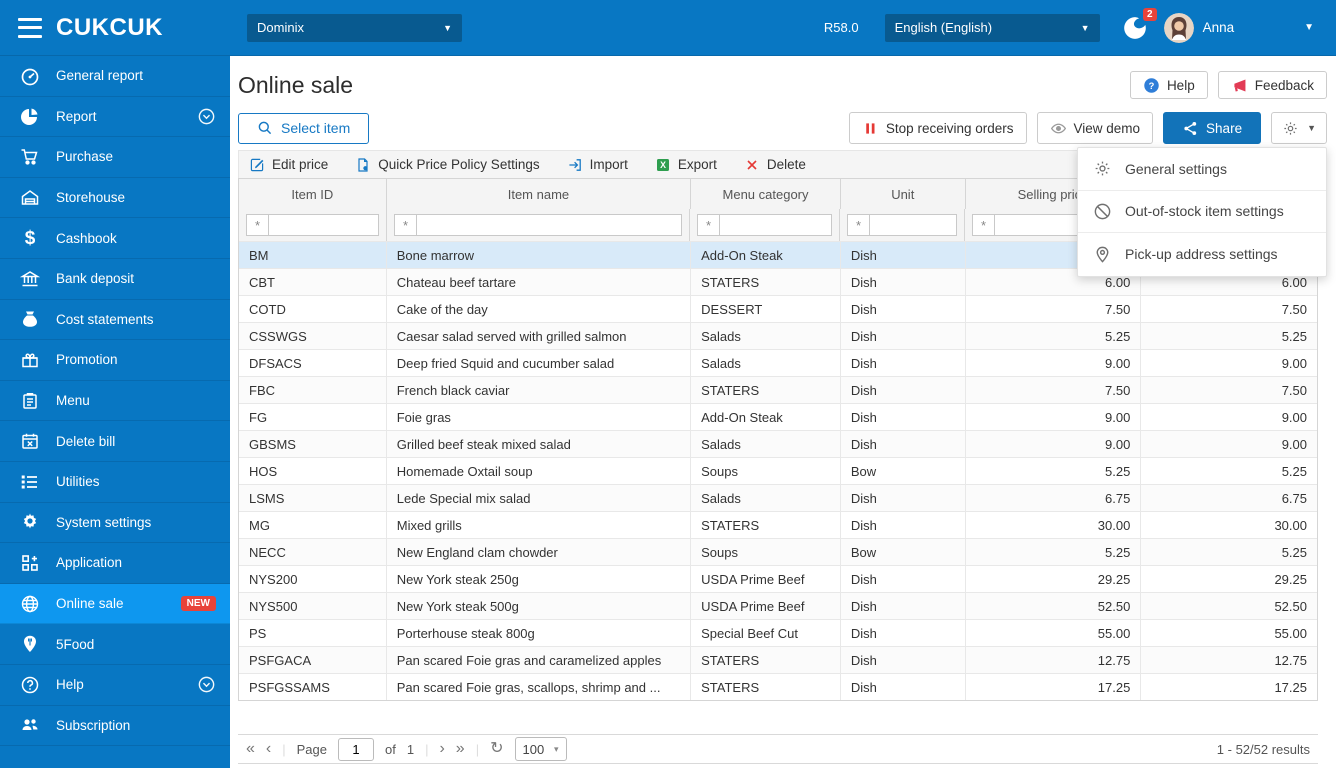 The height and width of the screenshot is (768, 1336). Describe the element at coordinates (447, 27) in the screenshot. I see `chevron-down-icon: ▼` at that location.